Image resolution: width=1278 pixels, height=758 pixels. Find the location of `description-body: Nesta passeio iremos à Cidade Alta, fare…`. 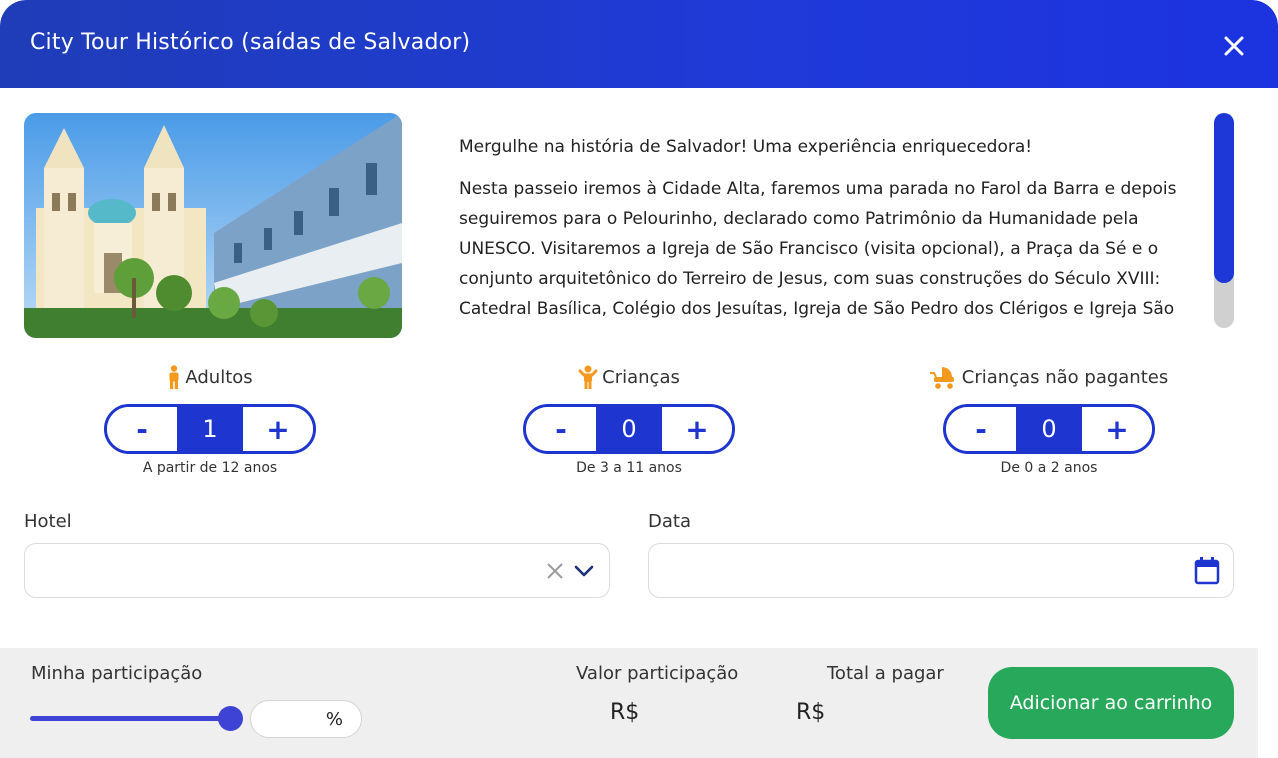

description-body: Nesta passeio iremos à Cidade Alta, fare… is located at coordinates (818, 249).